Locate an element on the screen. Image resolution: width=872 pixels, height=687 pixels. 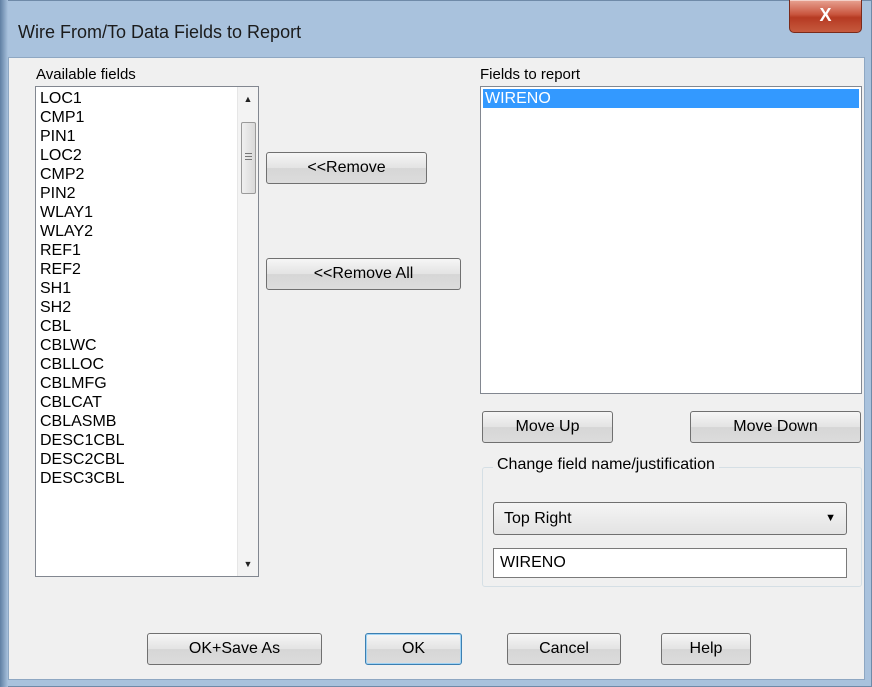
scroll-up-icon: ▲ is located at coordinates (248, 99).